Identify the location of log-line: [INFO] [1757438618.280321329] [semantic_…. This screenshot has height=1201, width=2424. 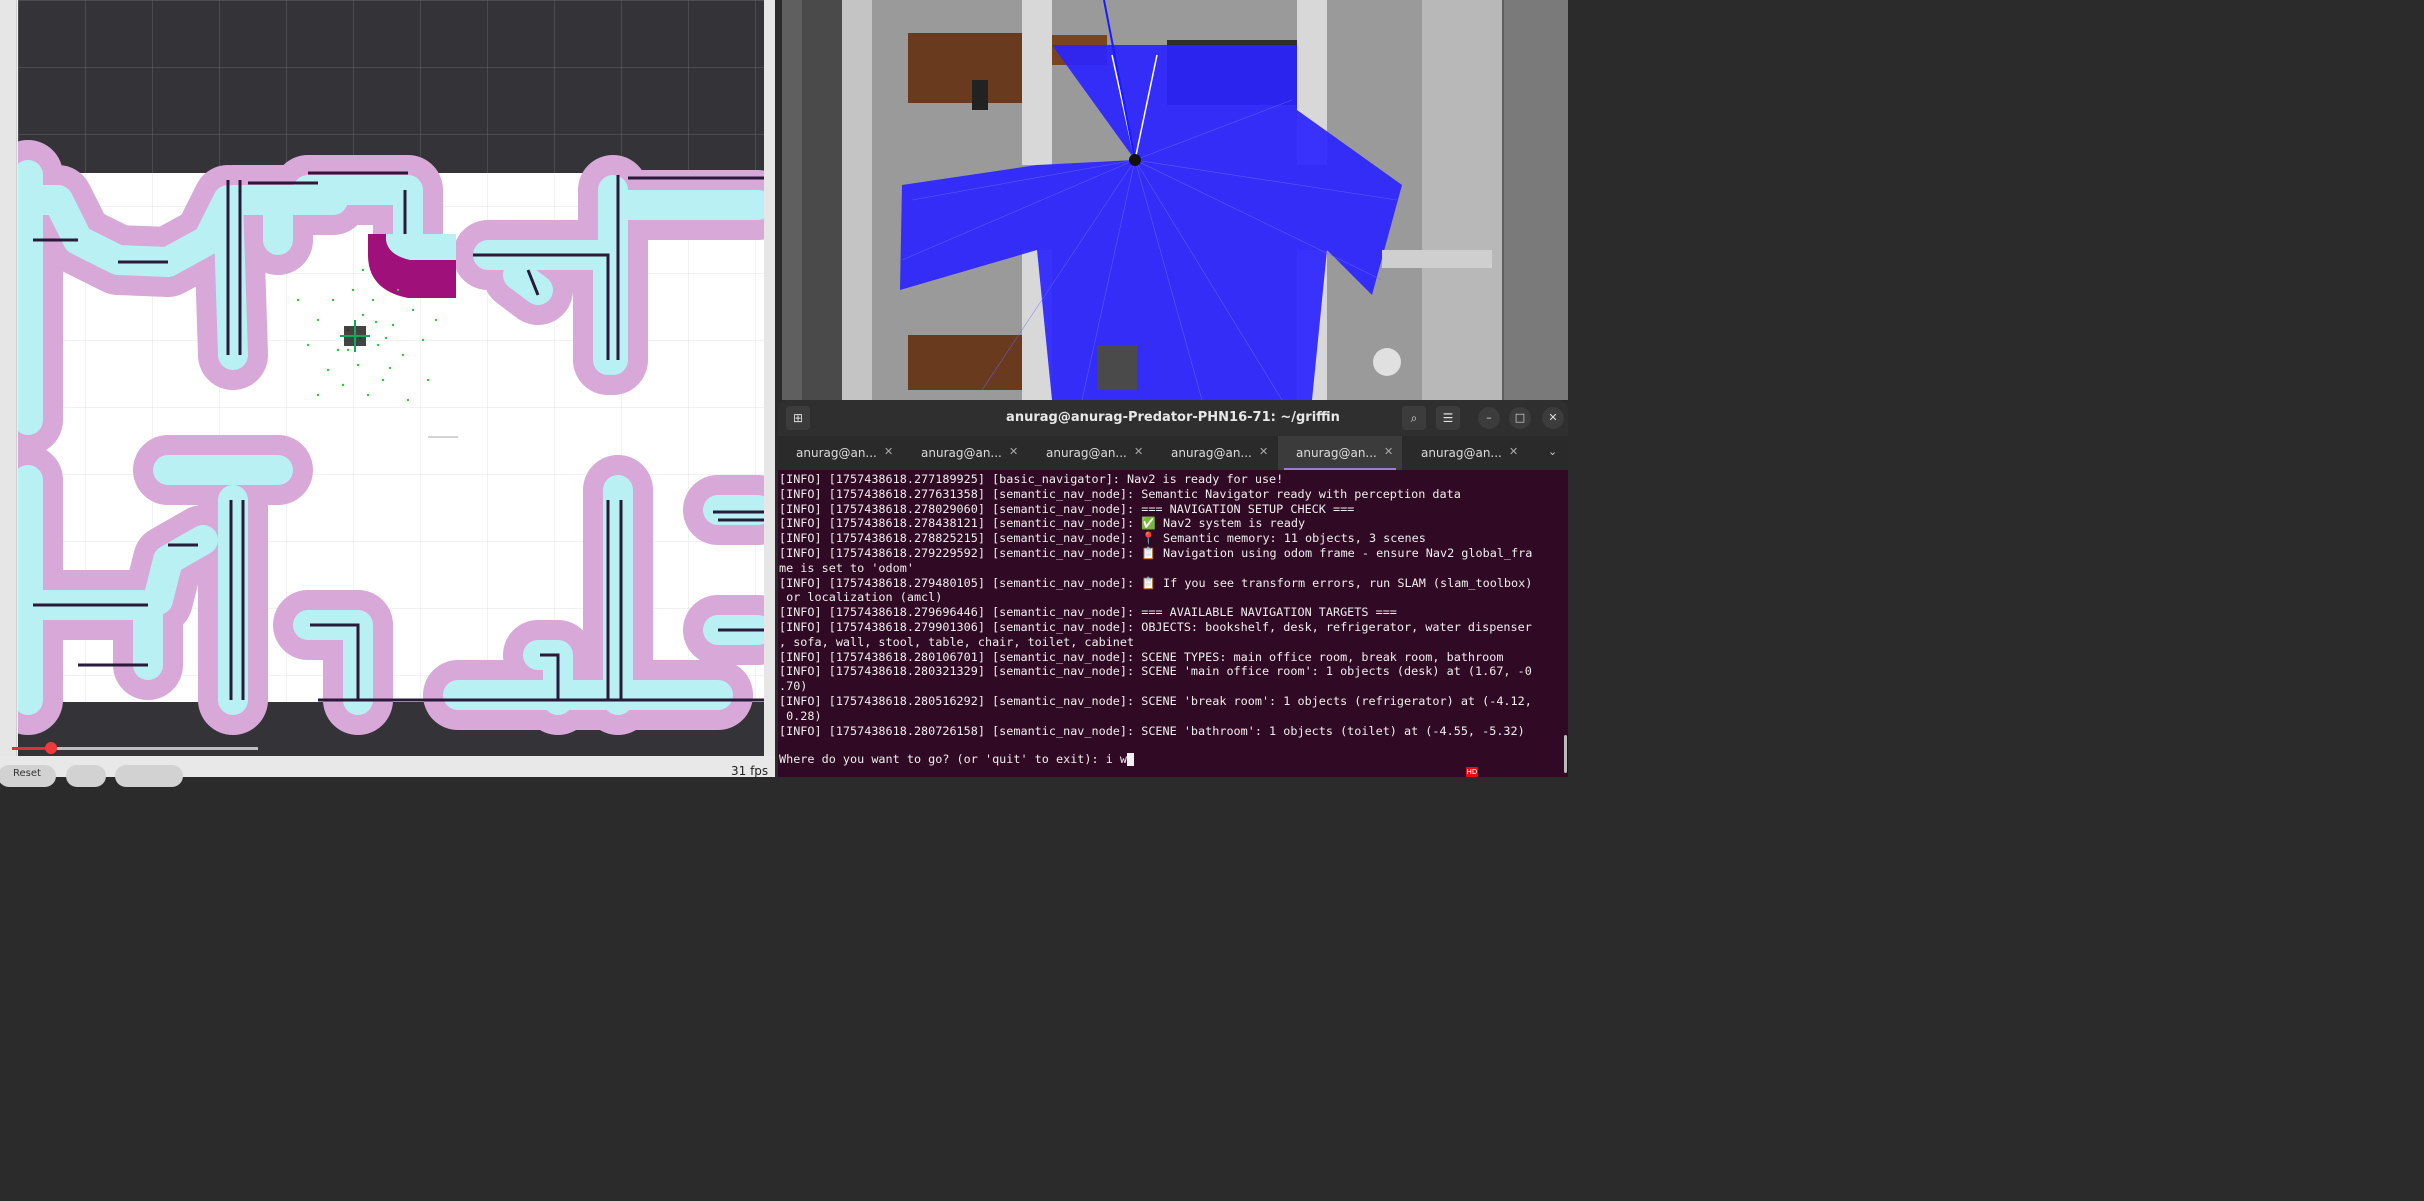
(1155, 671).